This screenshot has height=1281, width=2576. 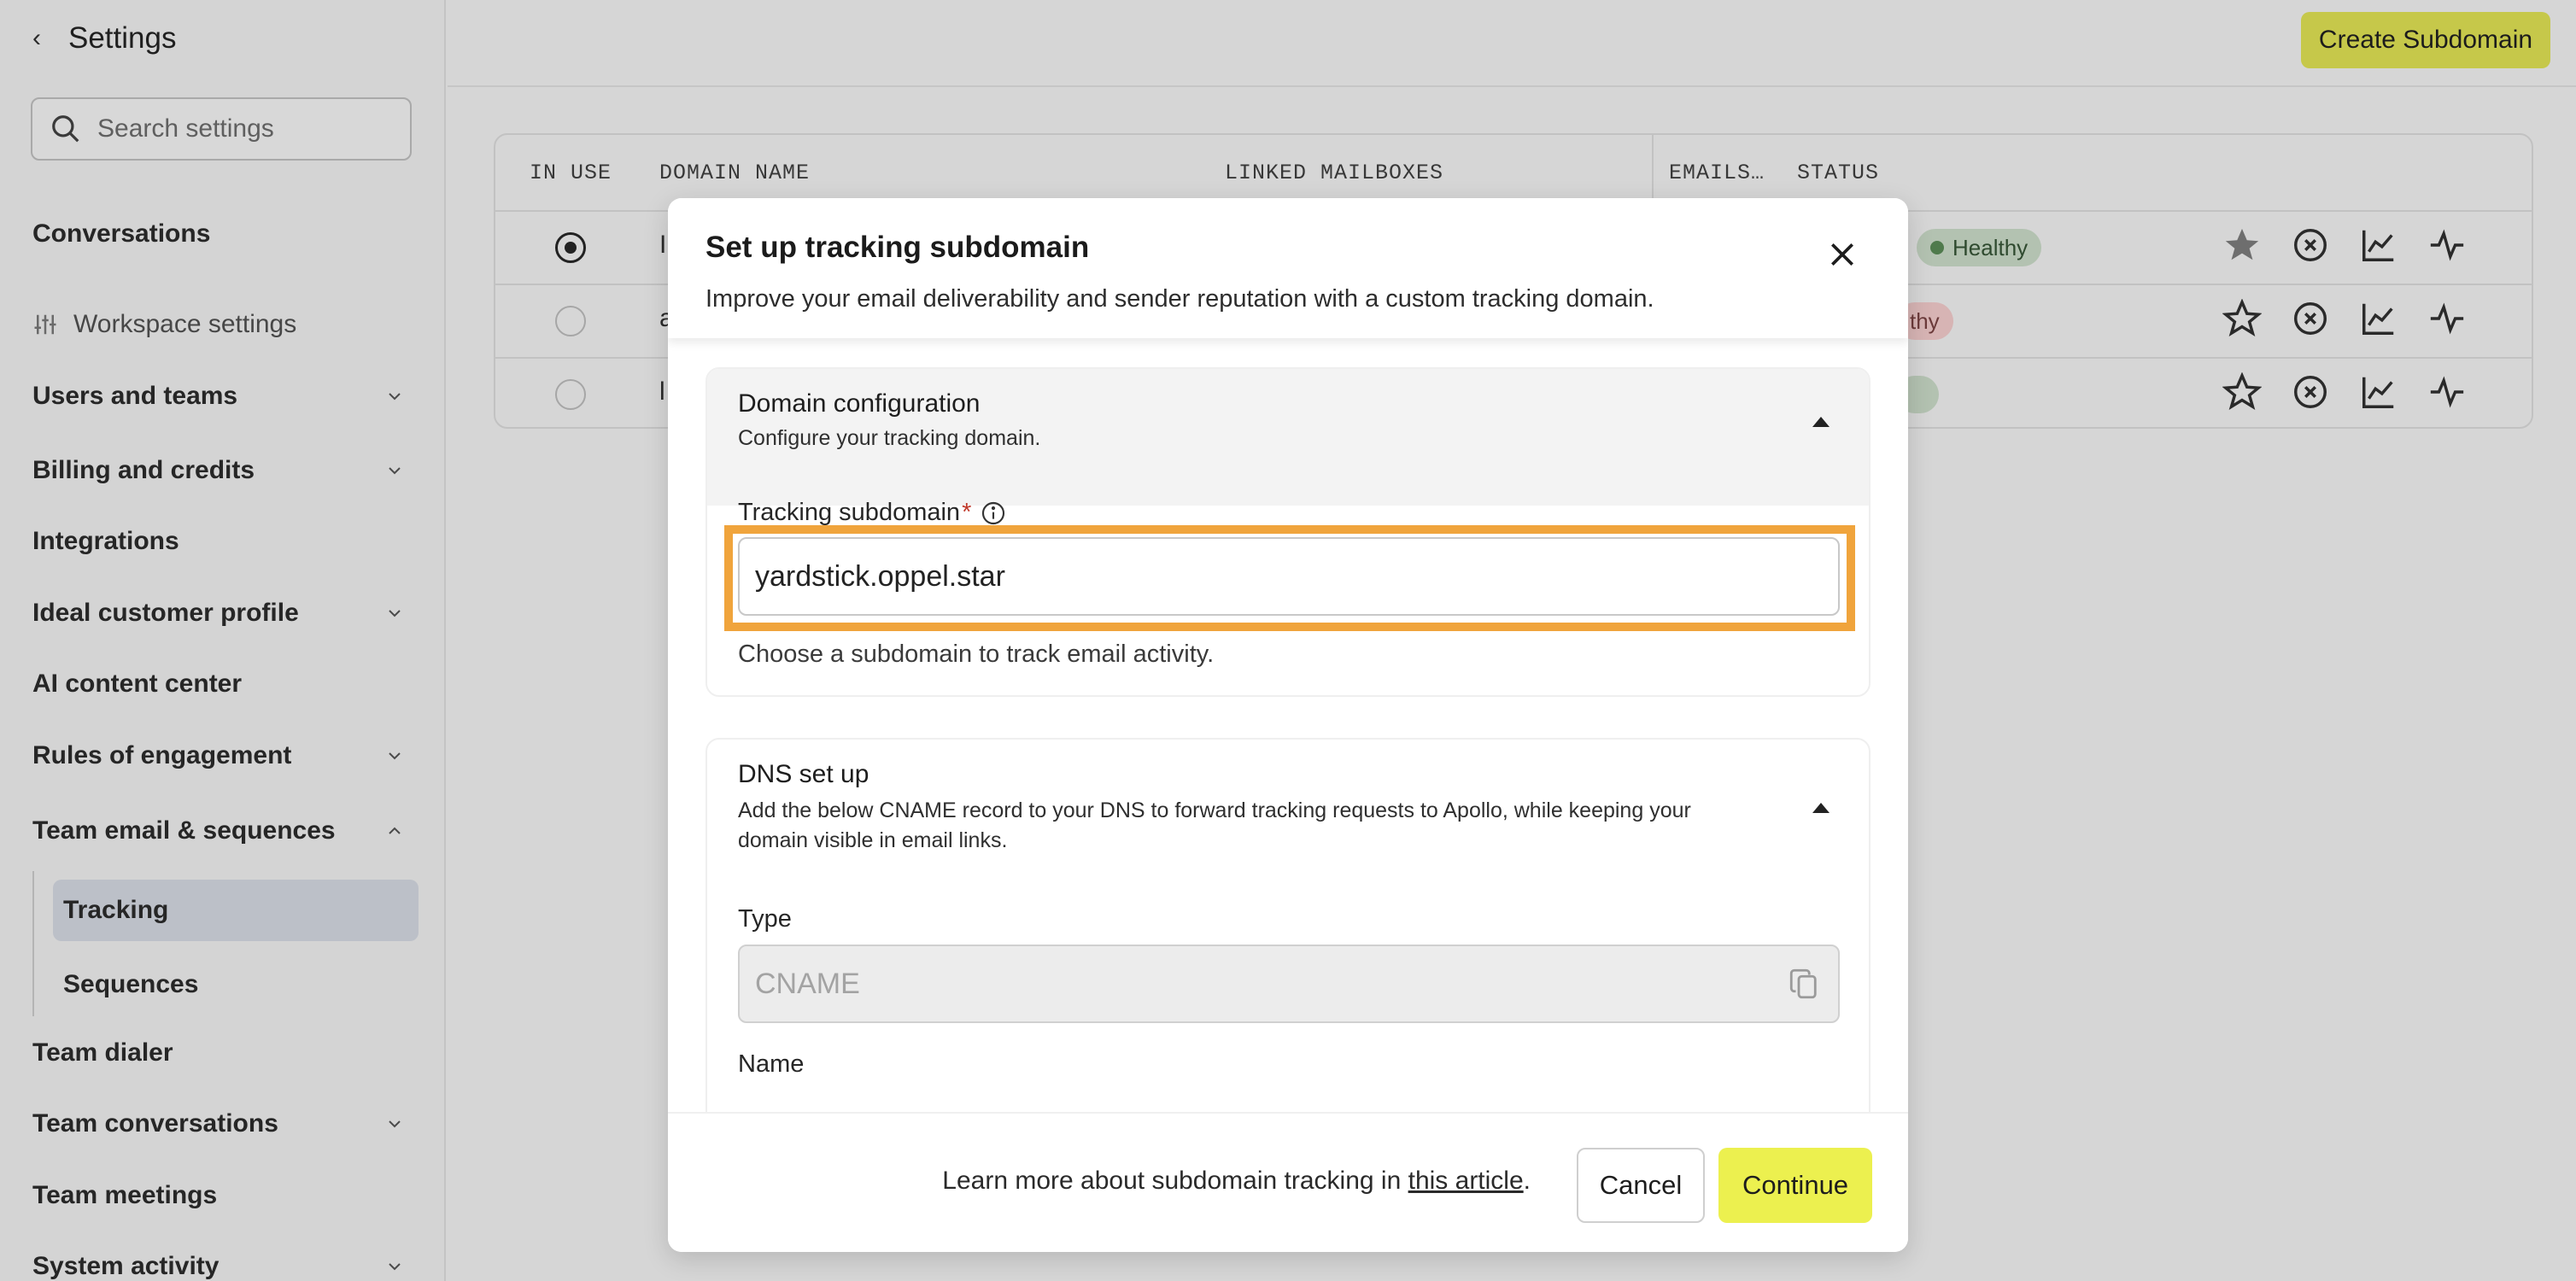 What do you see at coordinates (185, 324) in the screenshot?
I see `sidebar-item-label: Workspace settings` at bounding box center [185, 324].